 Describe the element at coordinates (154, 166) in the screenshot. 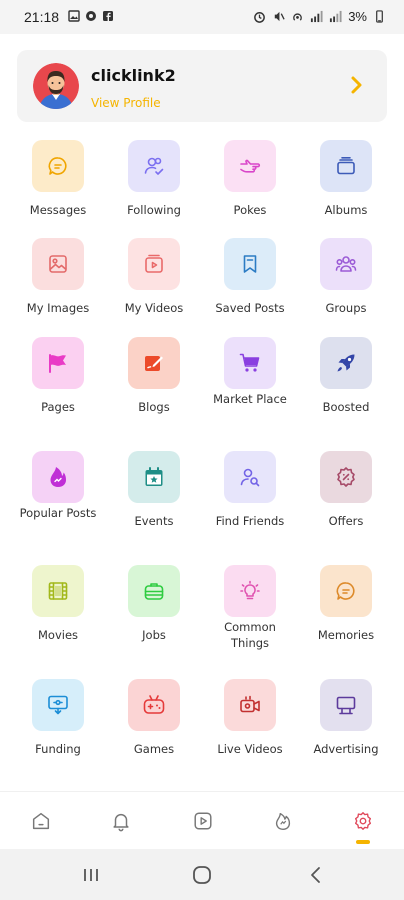

I see `user-check-icon` at that location.